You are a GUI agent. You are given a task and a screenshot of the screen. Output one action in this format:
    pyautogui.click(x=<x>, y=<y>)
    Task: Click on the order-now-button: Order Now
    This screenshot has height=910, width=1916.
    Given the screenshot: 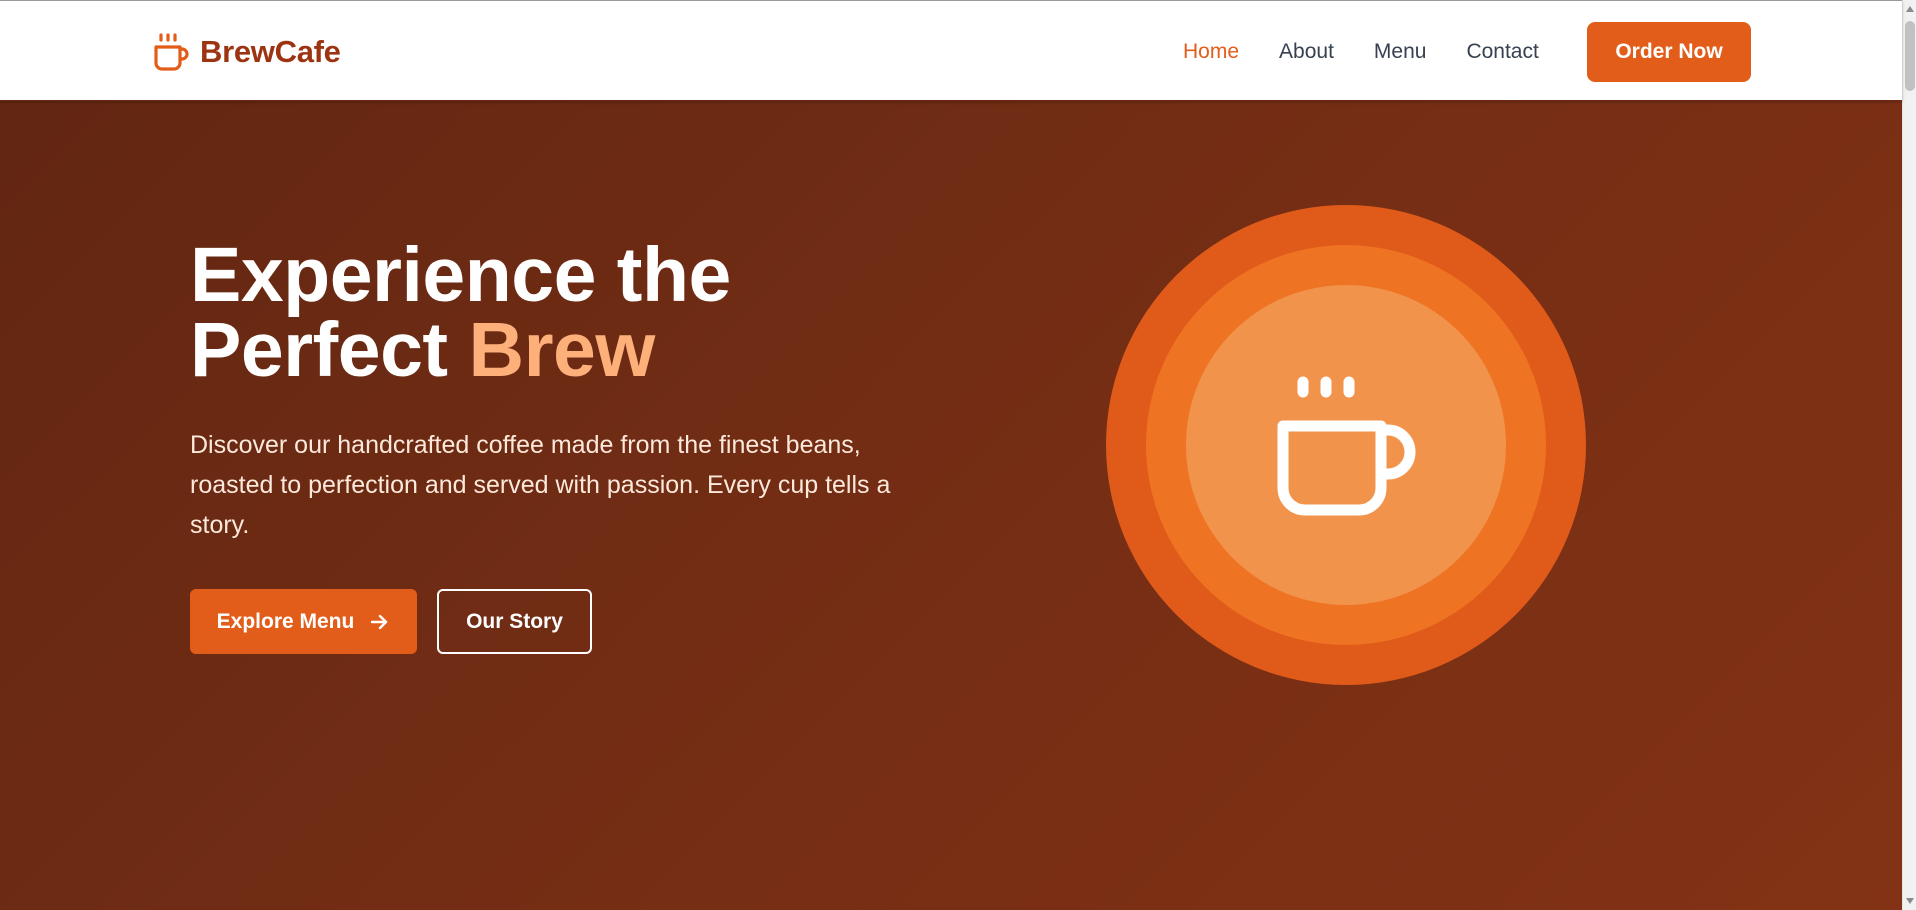 What is the action you would take?
    pyautogui.click(x=1669, y=52)
    